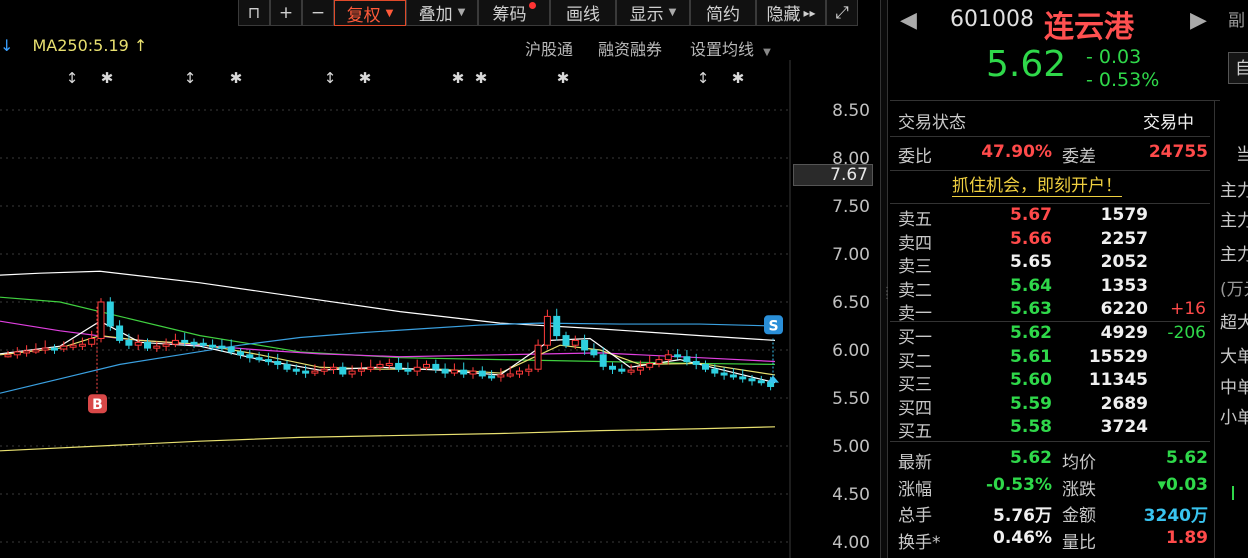 This screenshot has height=558, width=1248. I want to click on plus-button: +, so click(286, 13).